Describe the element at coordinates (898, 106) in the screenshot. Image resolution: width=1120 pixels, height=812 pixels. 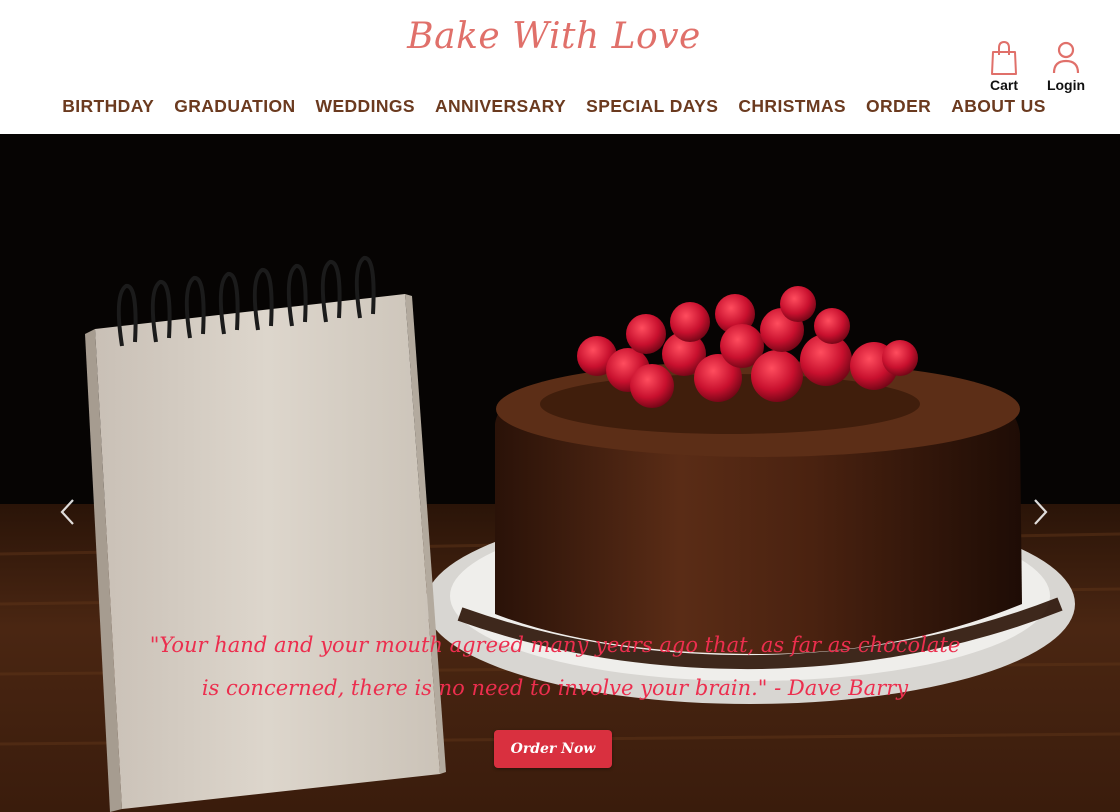
I see `nav-order: ORDER` at that location.